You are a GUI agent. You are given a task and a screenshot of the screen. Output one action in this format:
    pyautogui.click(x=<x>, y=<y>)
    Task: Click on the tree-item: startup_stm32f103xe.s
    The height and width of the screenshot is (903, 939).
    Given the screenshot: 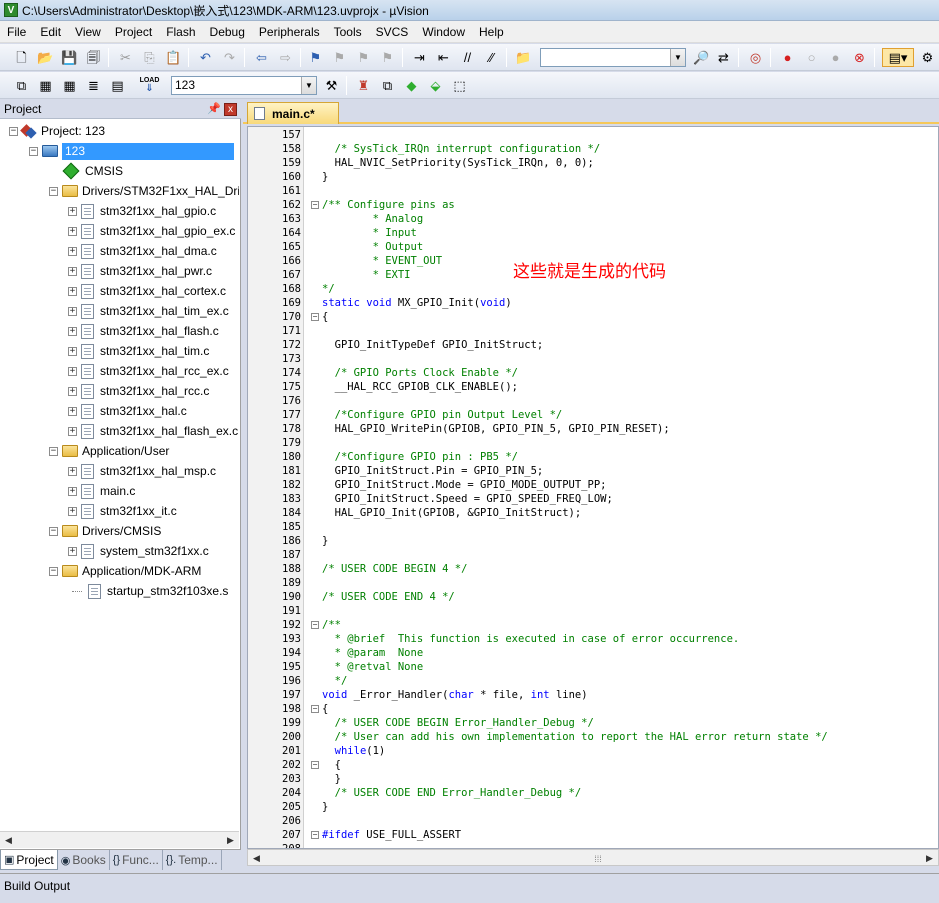 What is the action you would take?
    pyautogui.click(x=150, y=591)
    